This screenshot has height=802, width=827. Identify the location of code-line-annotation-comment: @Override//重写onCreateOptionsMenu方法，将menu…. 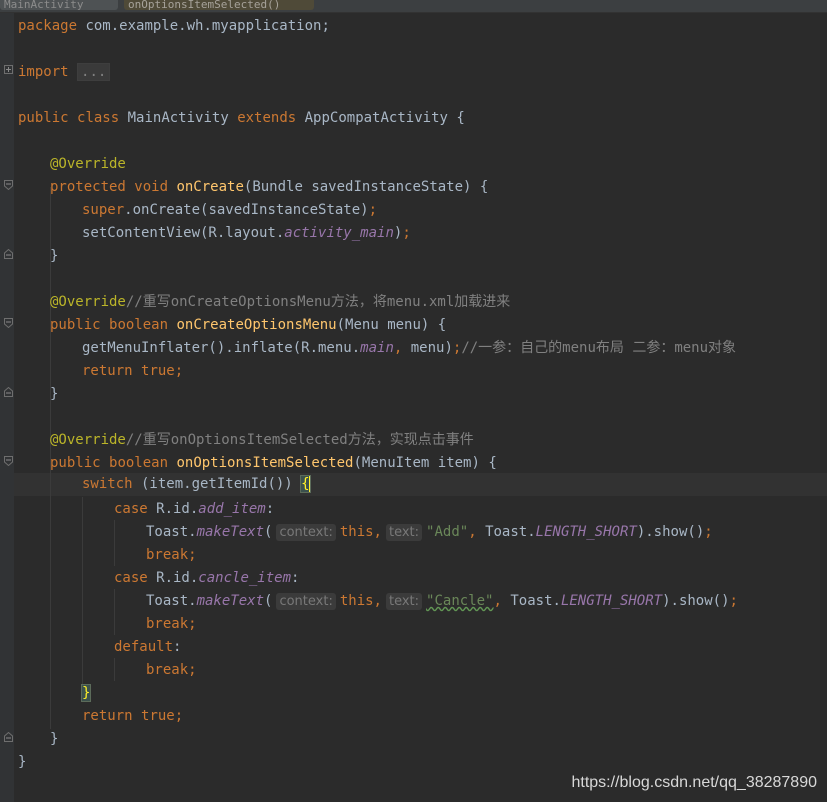
(280, 302).